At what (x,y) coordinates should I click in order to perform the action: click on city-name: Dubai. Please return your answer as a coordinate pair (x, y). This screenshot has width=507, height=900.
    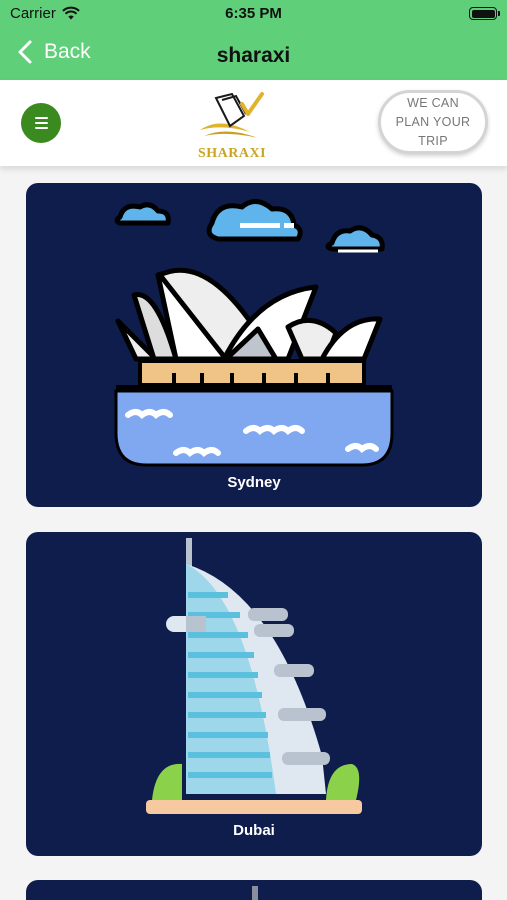
    Looking at the image, I should click on (254, 830).